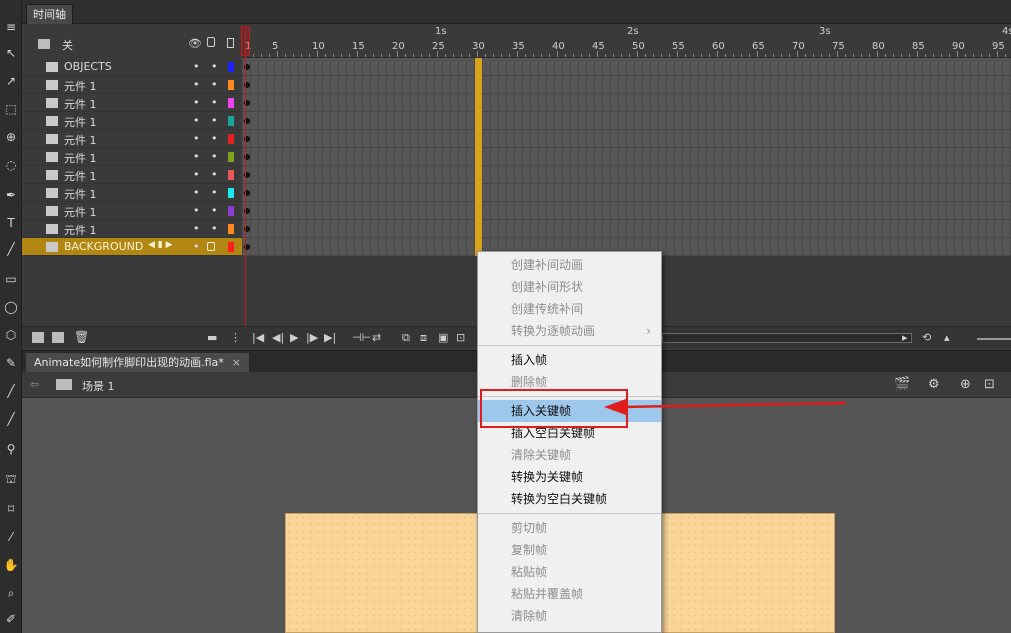  Describe the element at coordinates (58, 337) in the screenshot. I see `new-folder-icon` at that location.